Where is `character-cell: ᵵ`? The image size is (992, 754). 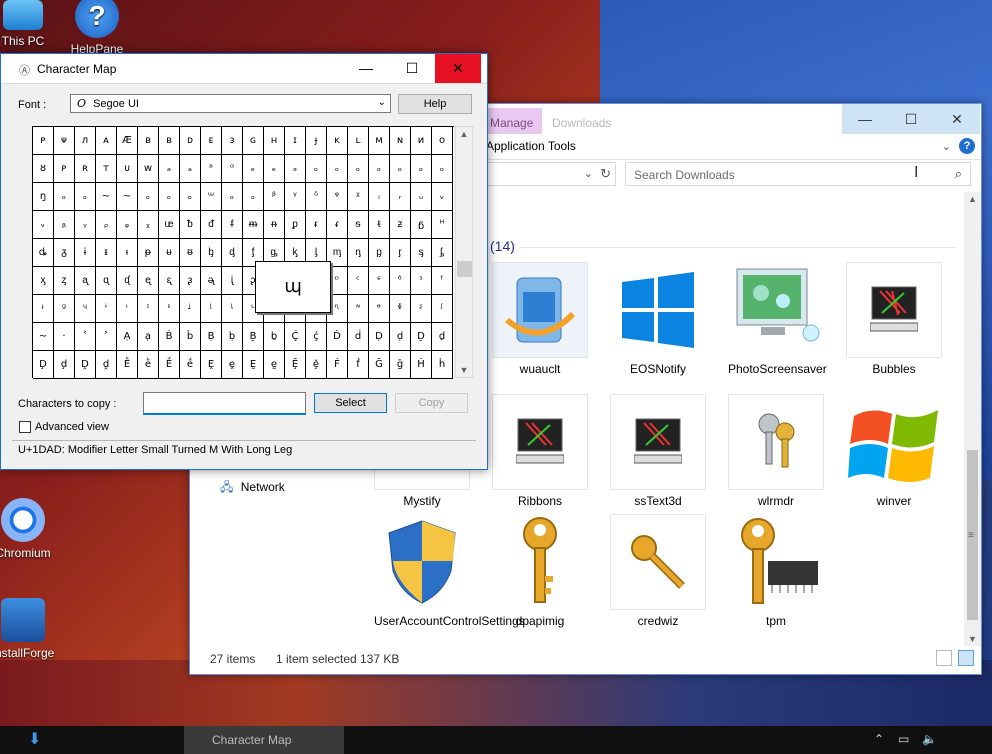 character-cell: ᵵ is located at coordinates (379, 225).